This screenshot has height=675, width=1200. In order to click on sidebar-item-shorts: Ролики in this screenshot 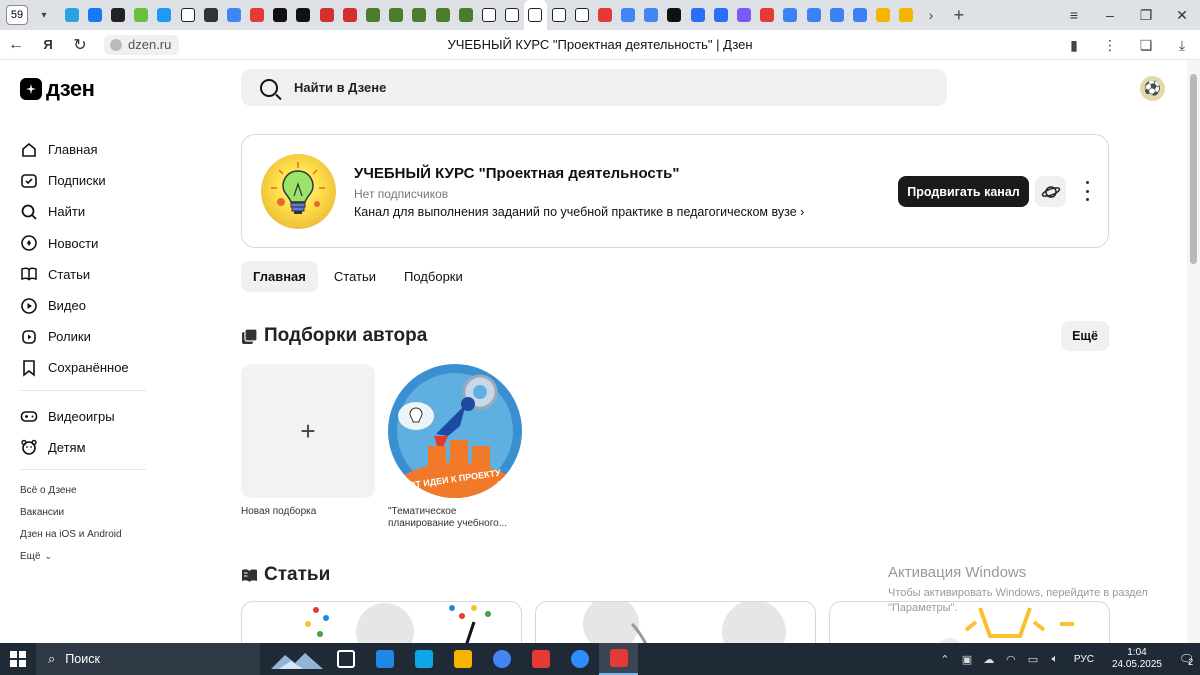, I will do `click(85, 336)`.